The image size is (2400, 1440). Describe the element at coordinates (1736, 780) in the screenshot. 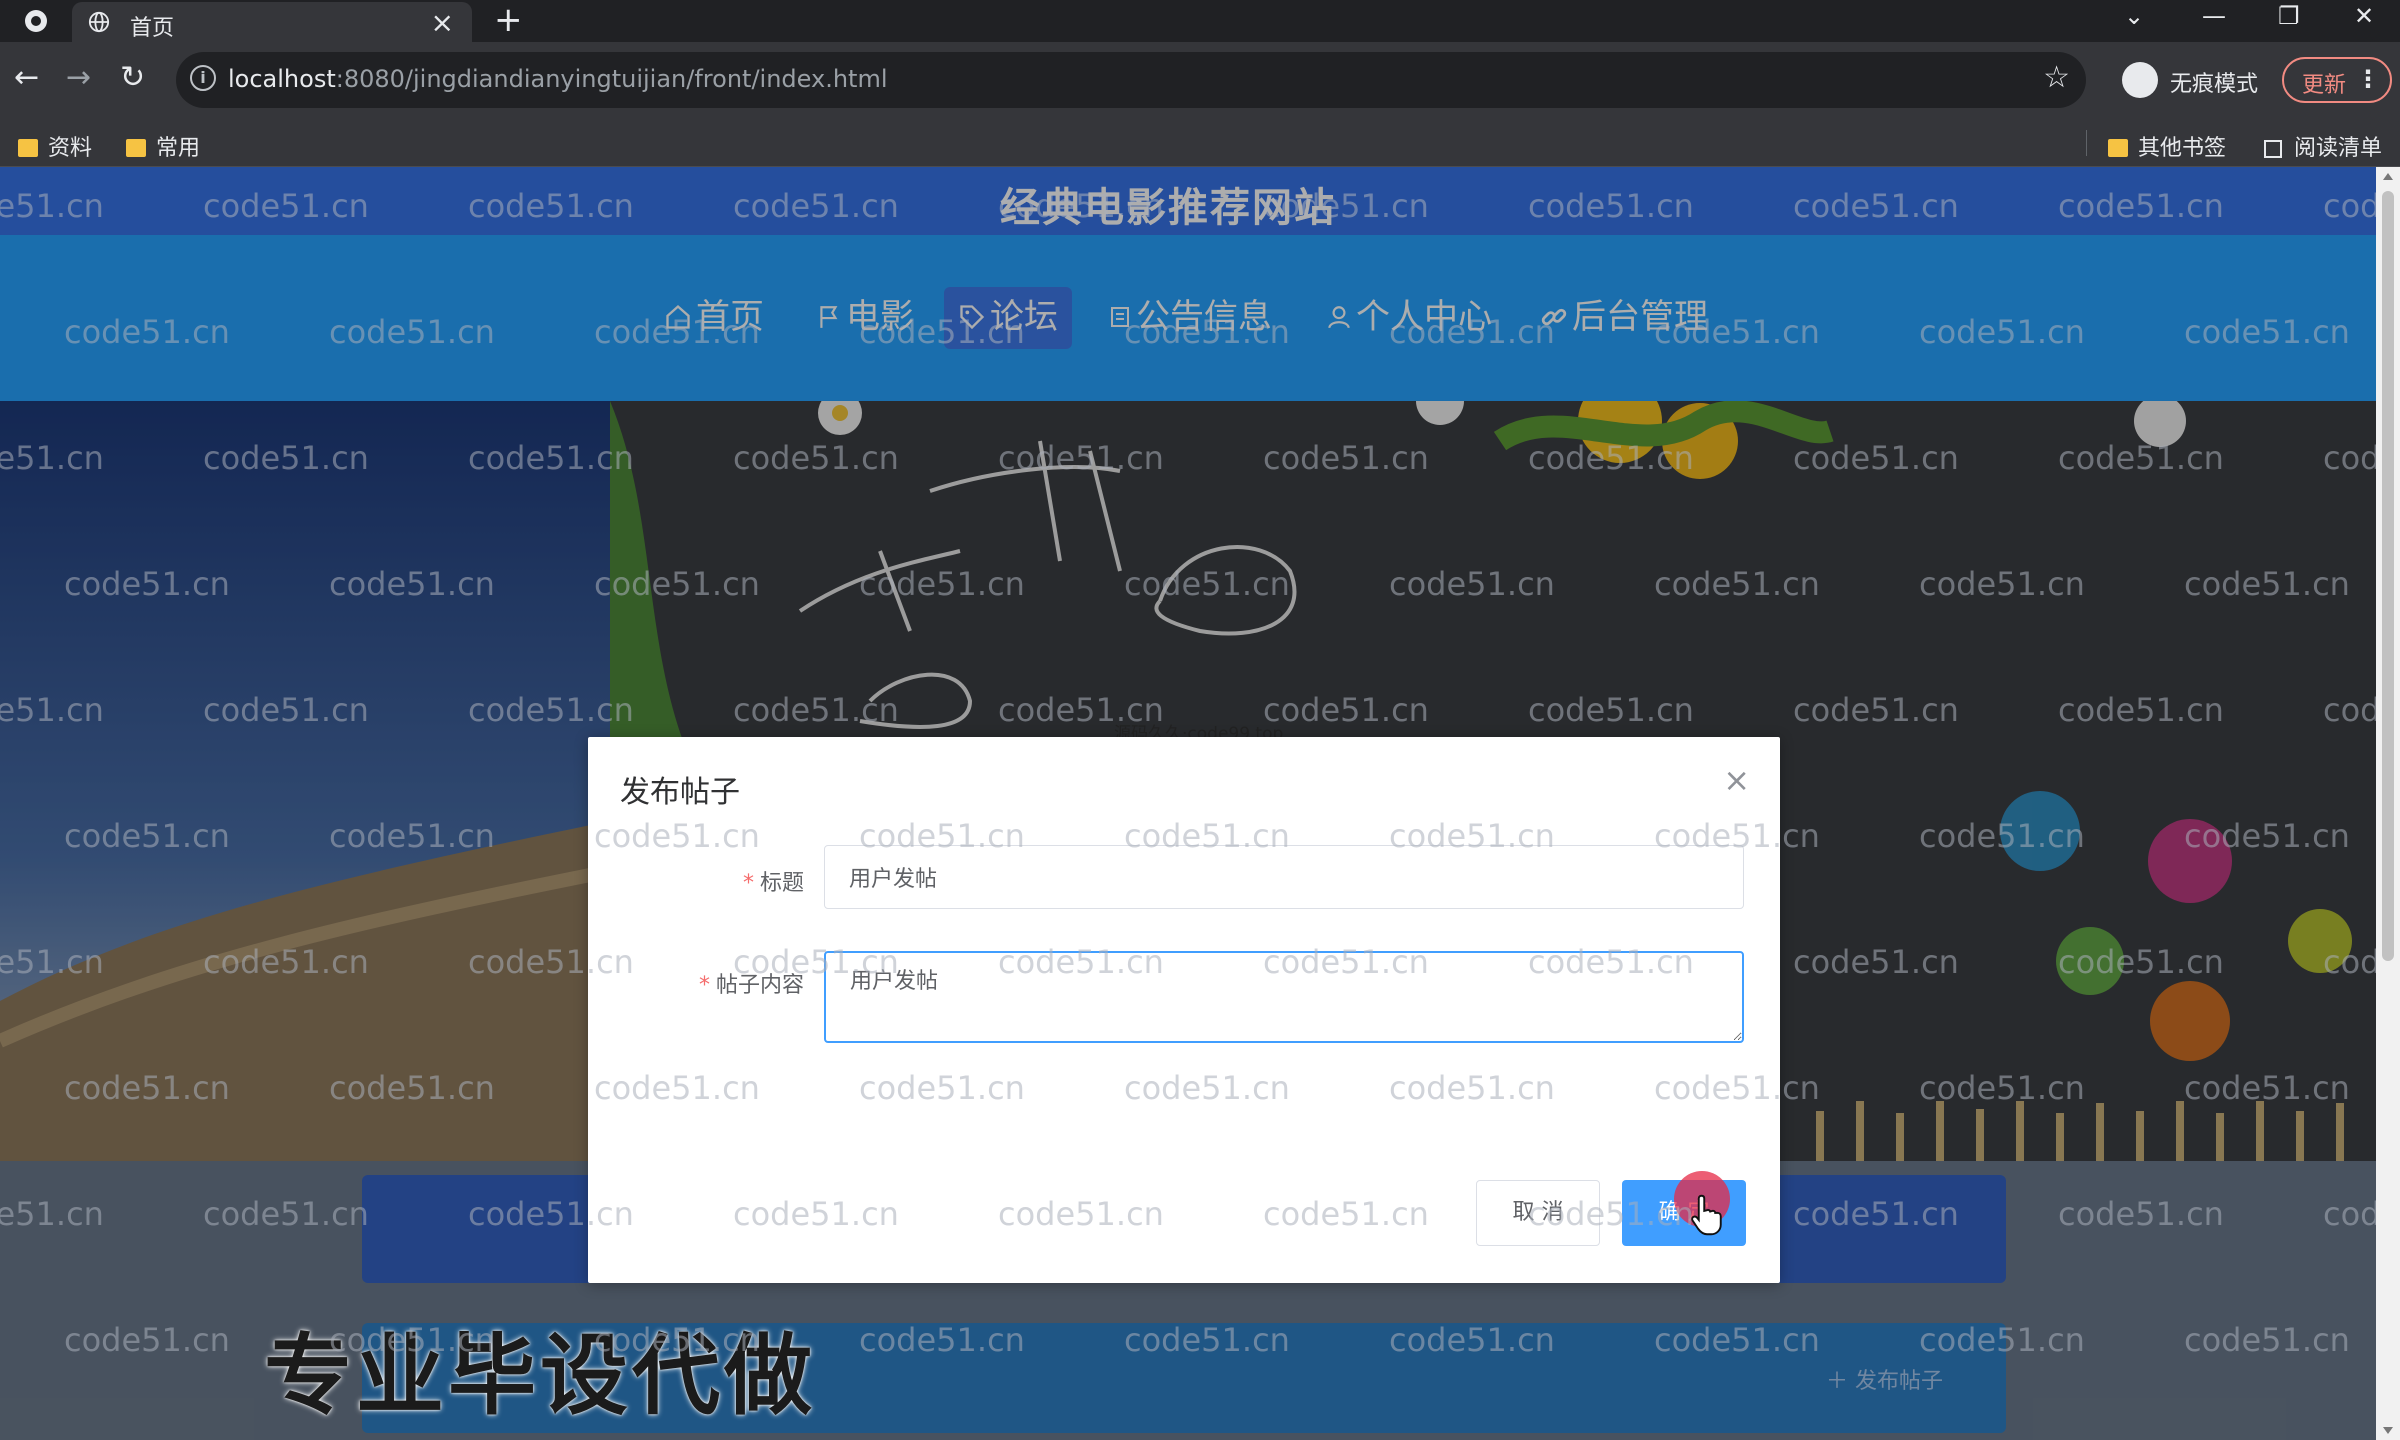

I see `dialog-close-icon: ×` at that location.